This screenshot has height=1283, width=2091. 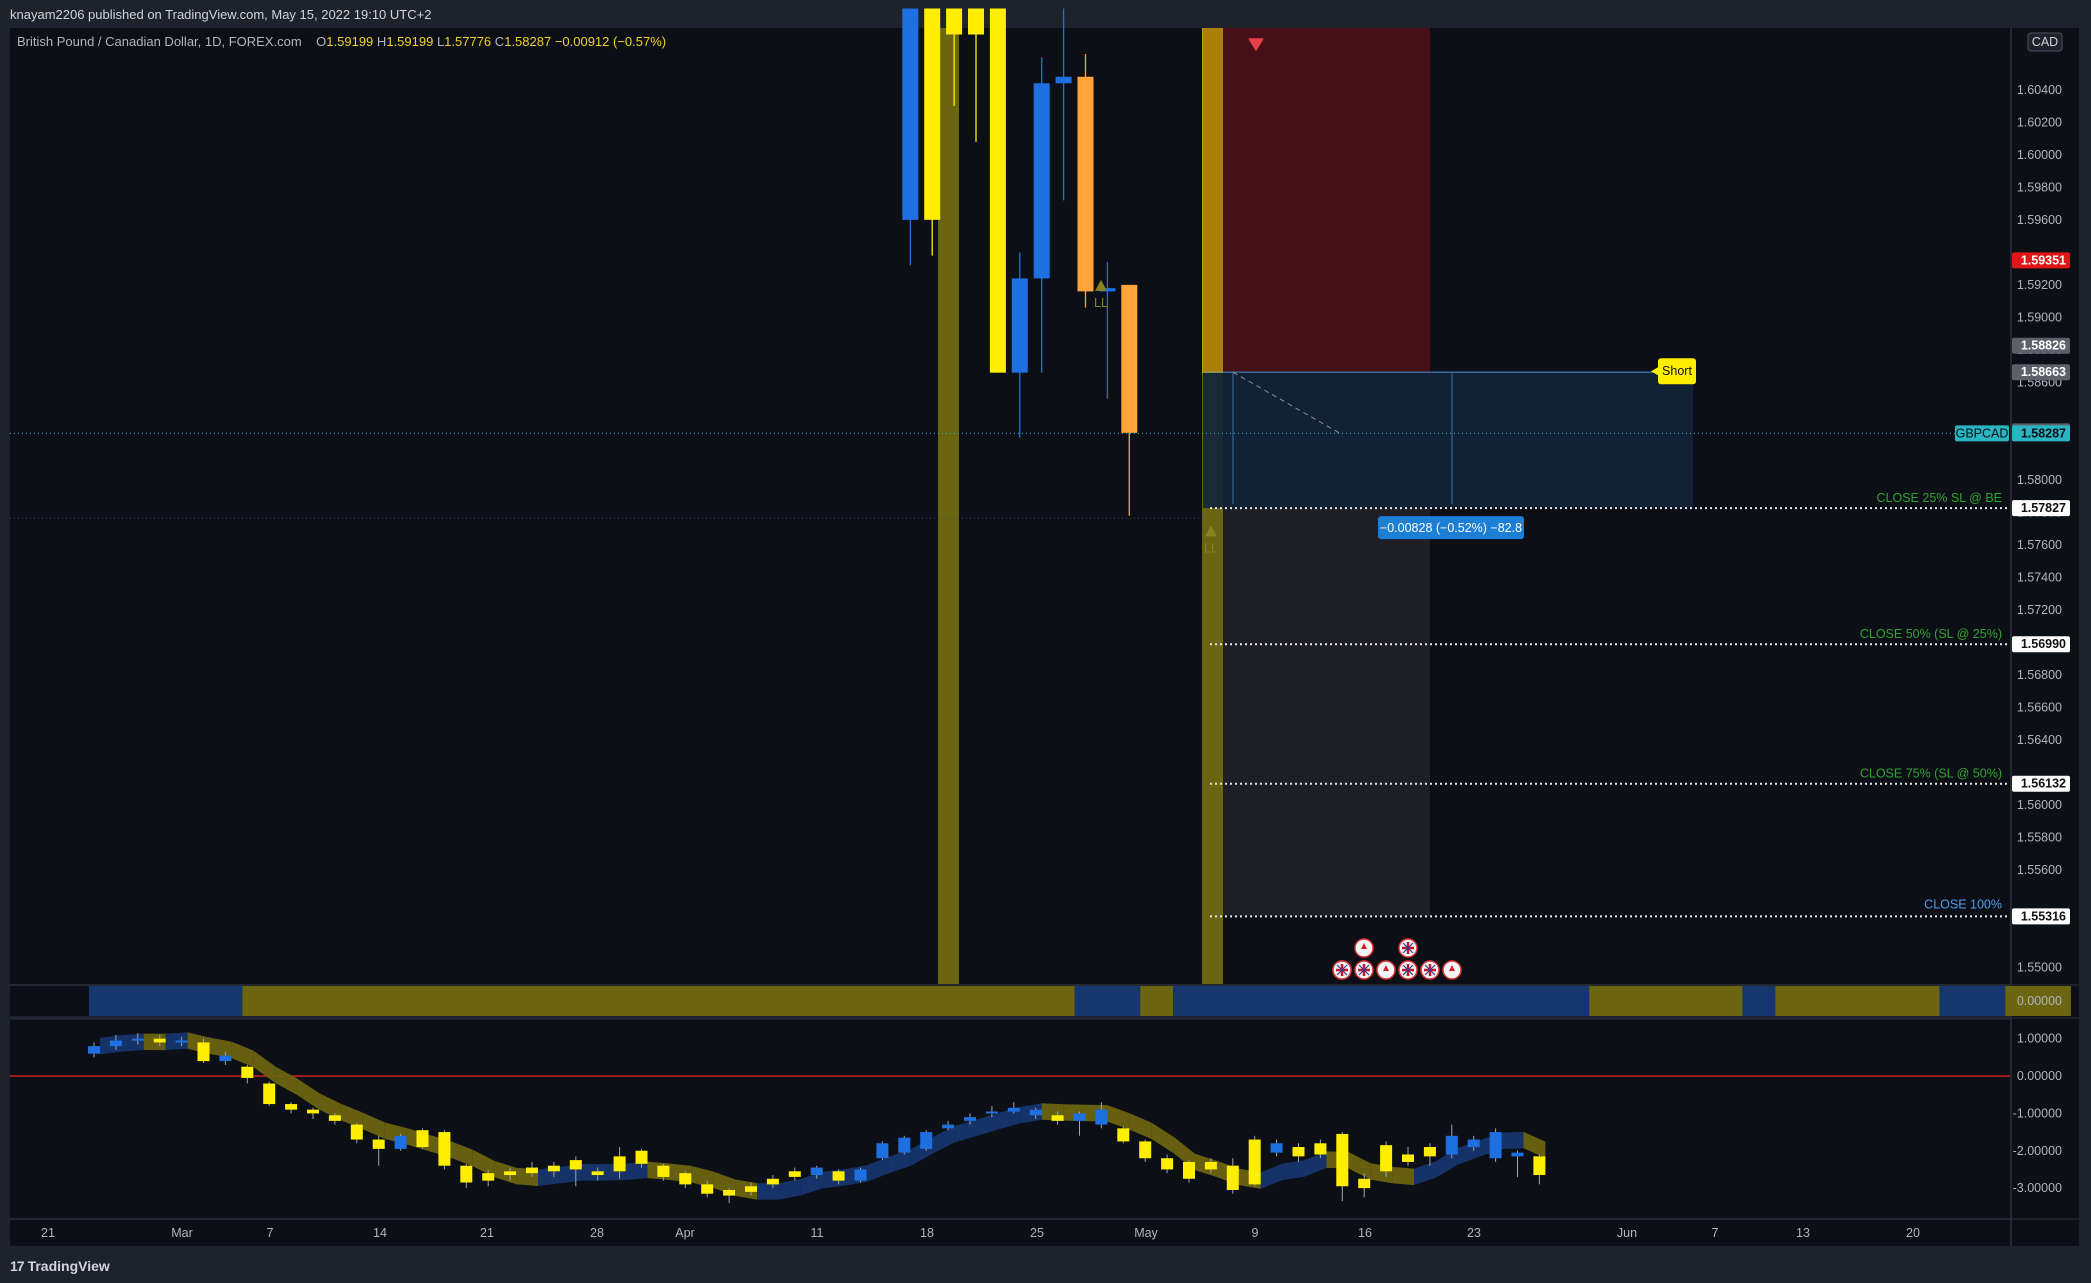 I want to click on price-tick: 1.59000, so click(x=2039, y=317).